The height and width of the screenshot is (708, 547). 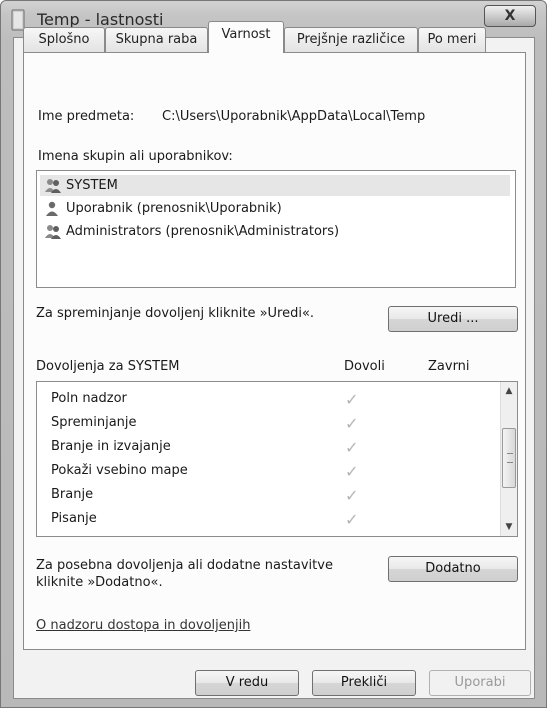 What do you see at coordinates (509, 391) in the screenshot?
I see `scroll-up-arrow-icon: ▲` at bounding box center [509, 391].